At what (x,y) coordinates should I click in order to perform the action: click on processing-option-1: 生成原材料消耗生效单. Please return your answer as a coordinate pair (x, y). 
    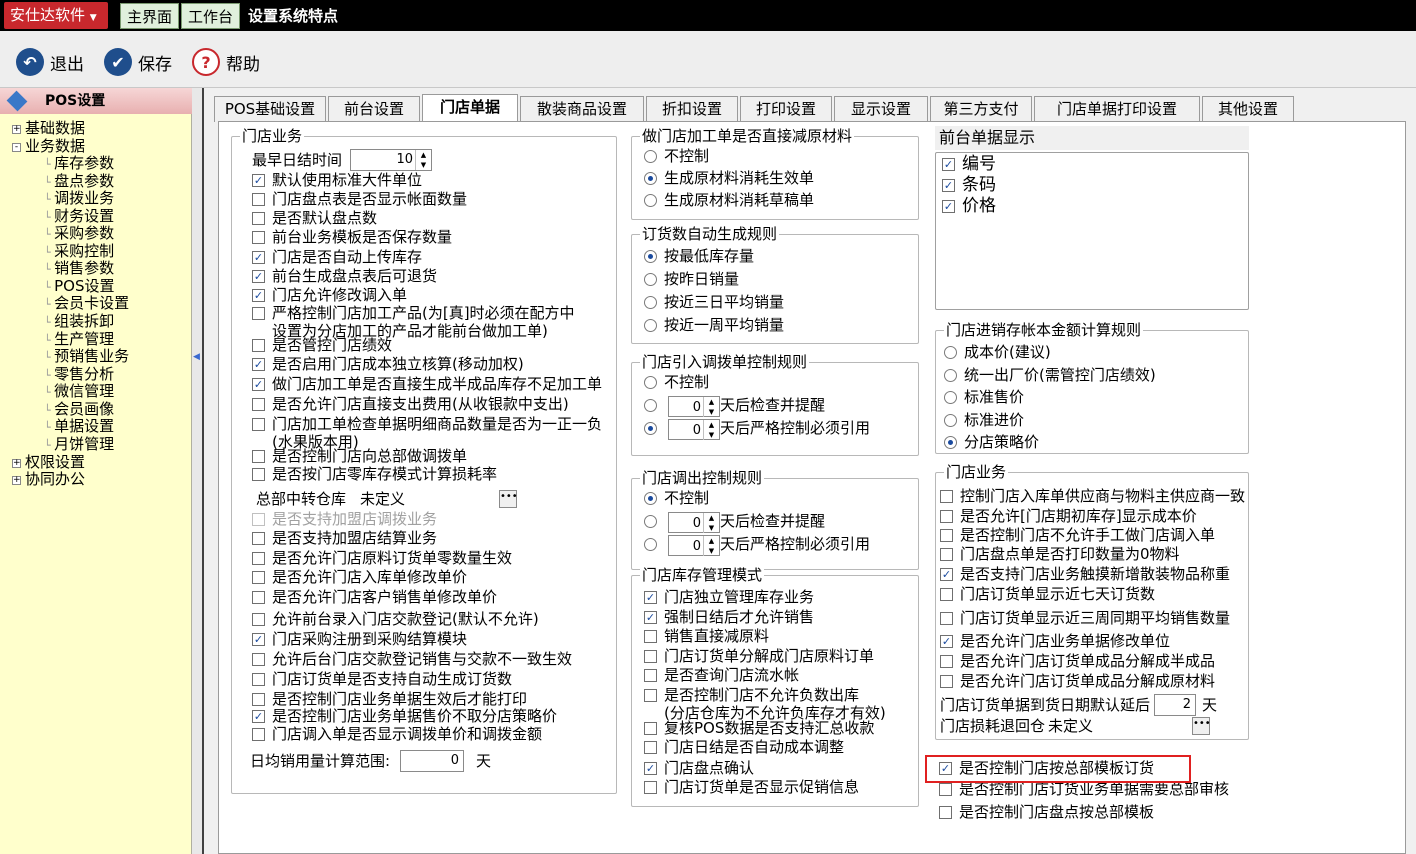
    Looking at the image, I should click on (729, 178).